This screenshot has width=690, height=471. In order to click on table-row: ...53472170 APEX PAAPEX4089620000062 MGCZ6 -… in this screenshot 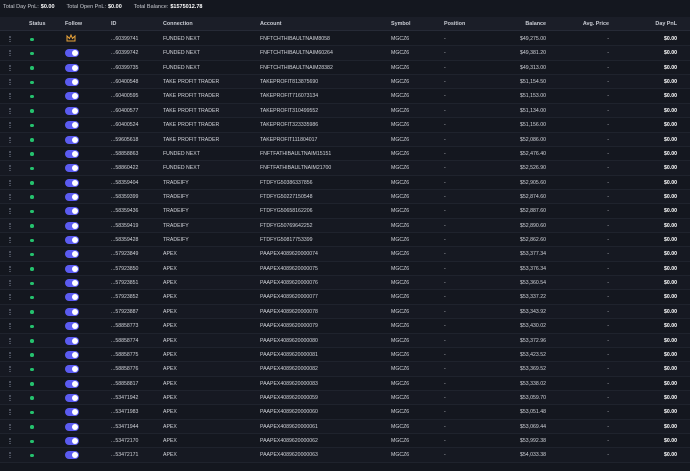, I will do `click(345, 441)`.